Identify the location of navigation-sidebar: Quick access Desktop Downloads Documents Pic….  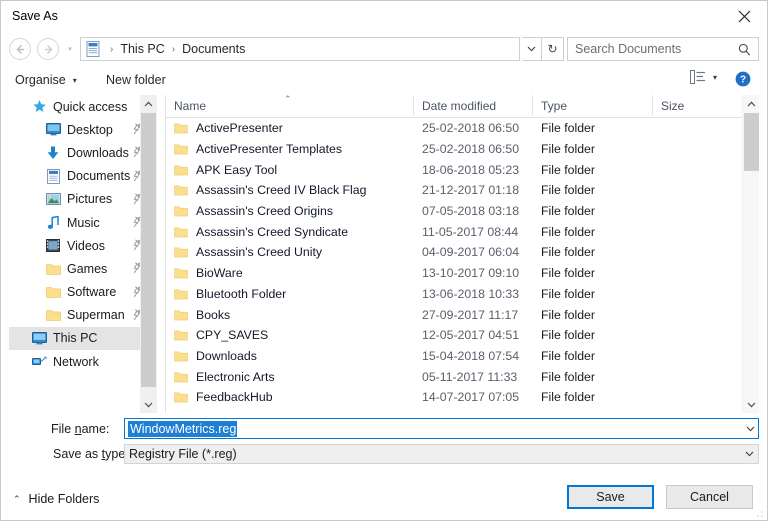
(83, 254).